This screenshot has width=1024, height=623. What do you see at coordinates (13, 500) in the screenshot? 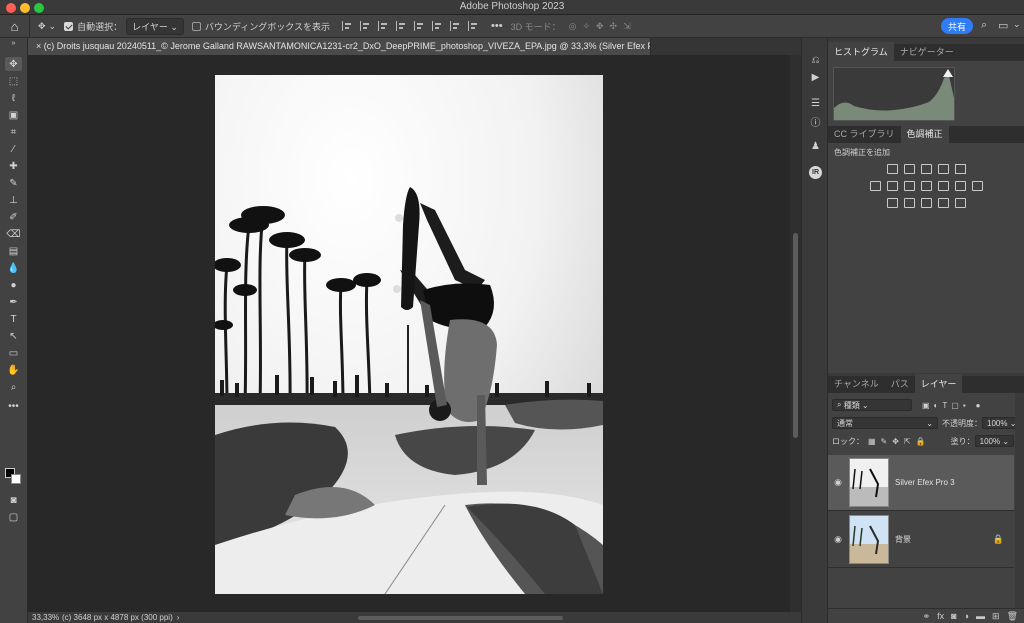
I see `quick-mask-icon: ◙` at bounding box center [13, 500].